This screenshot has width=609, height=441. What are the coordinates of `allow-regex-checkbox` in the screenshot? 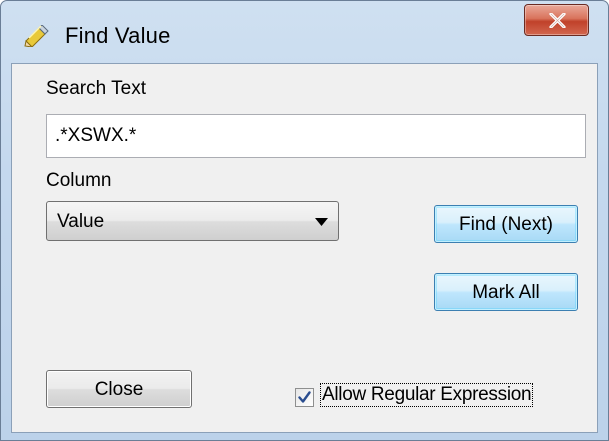 It's located at (304, 397).